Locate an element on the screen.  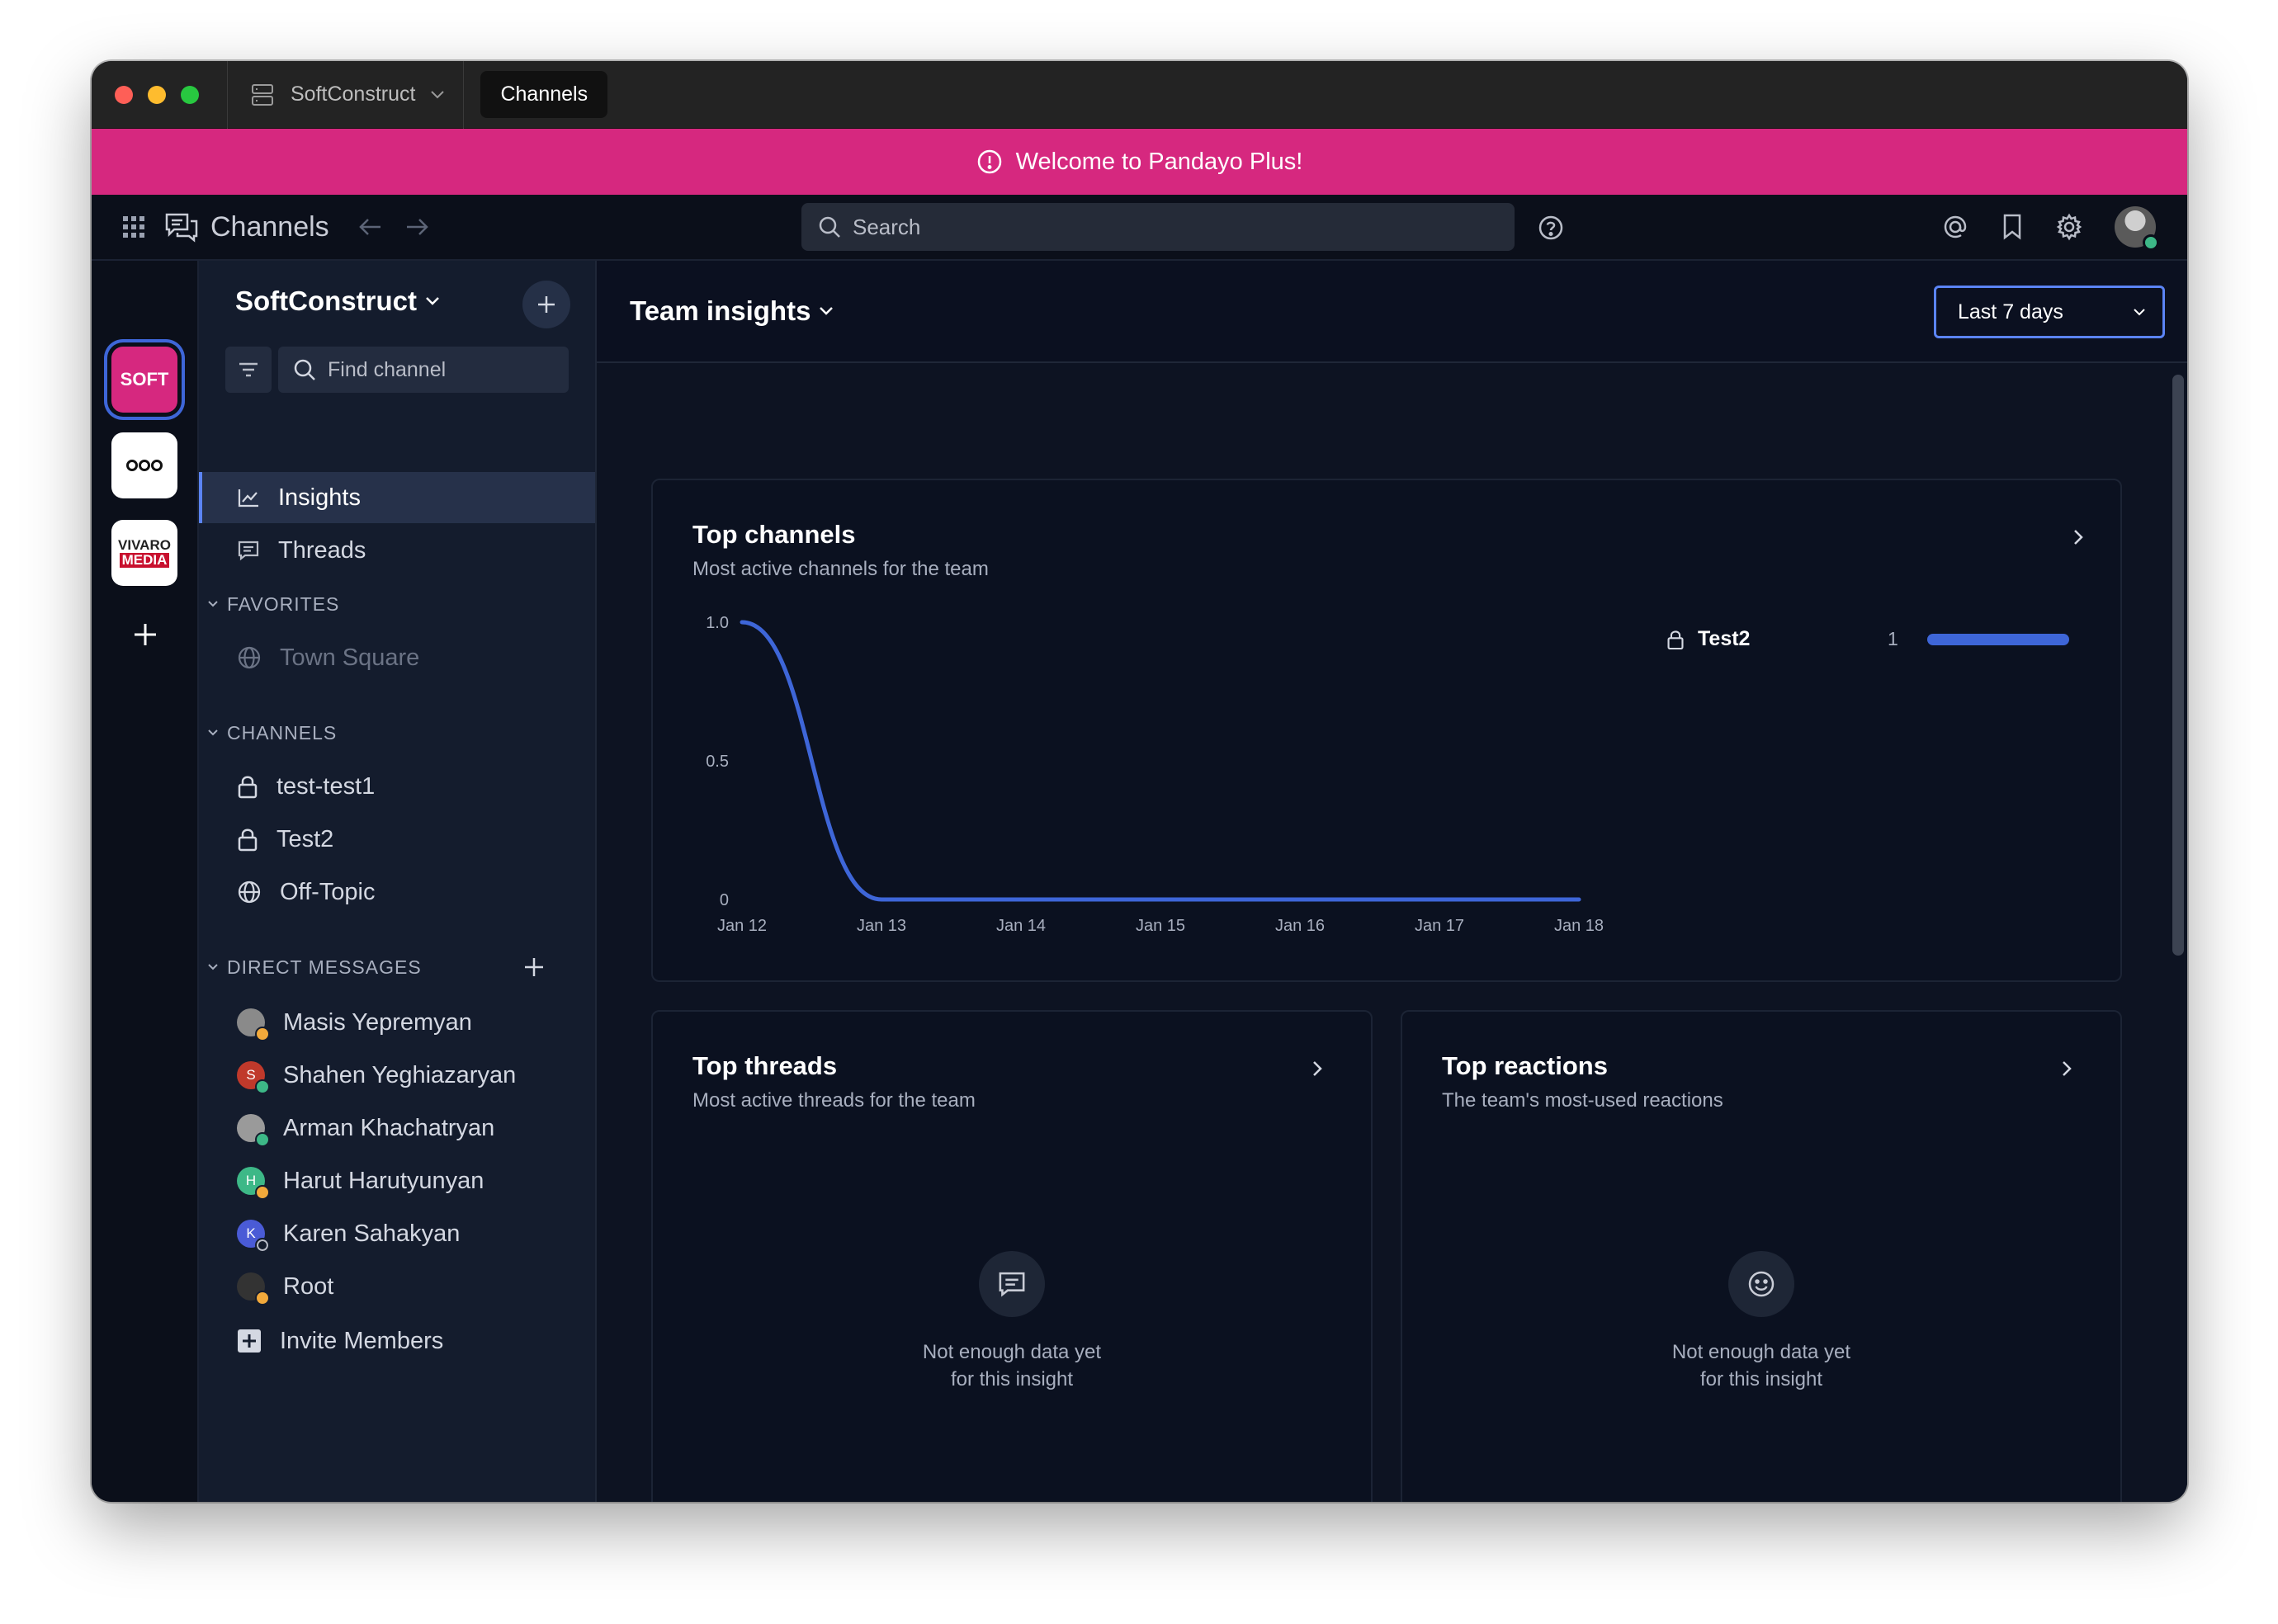
team-name-menu: SoftConstruct is located at coordinates (337, 302).